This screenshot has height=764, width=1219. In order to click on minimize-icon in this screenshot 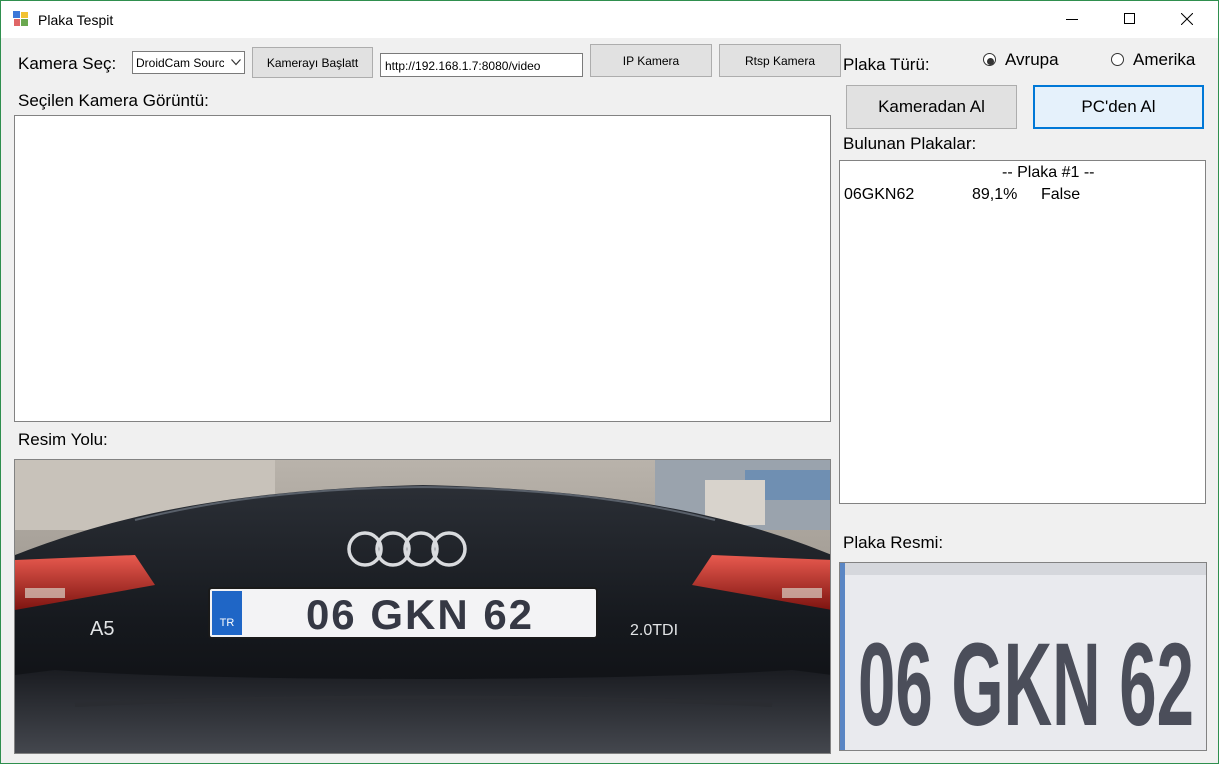, I will do `click(1072, 19)`.